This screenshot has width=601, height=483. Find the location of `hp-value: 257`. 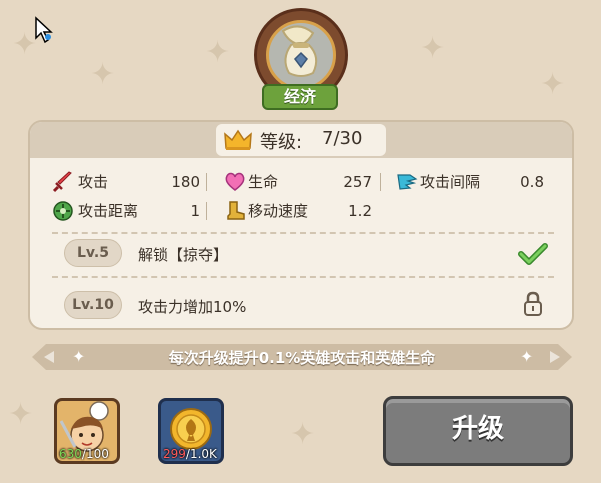

hp-value: 257 is located at coordinates (357, 182).